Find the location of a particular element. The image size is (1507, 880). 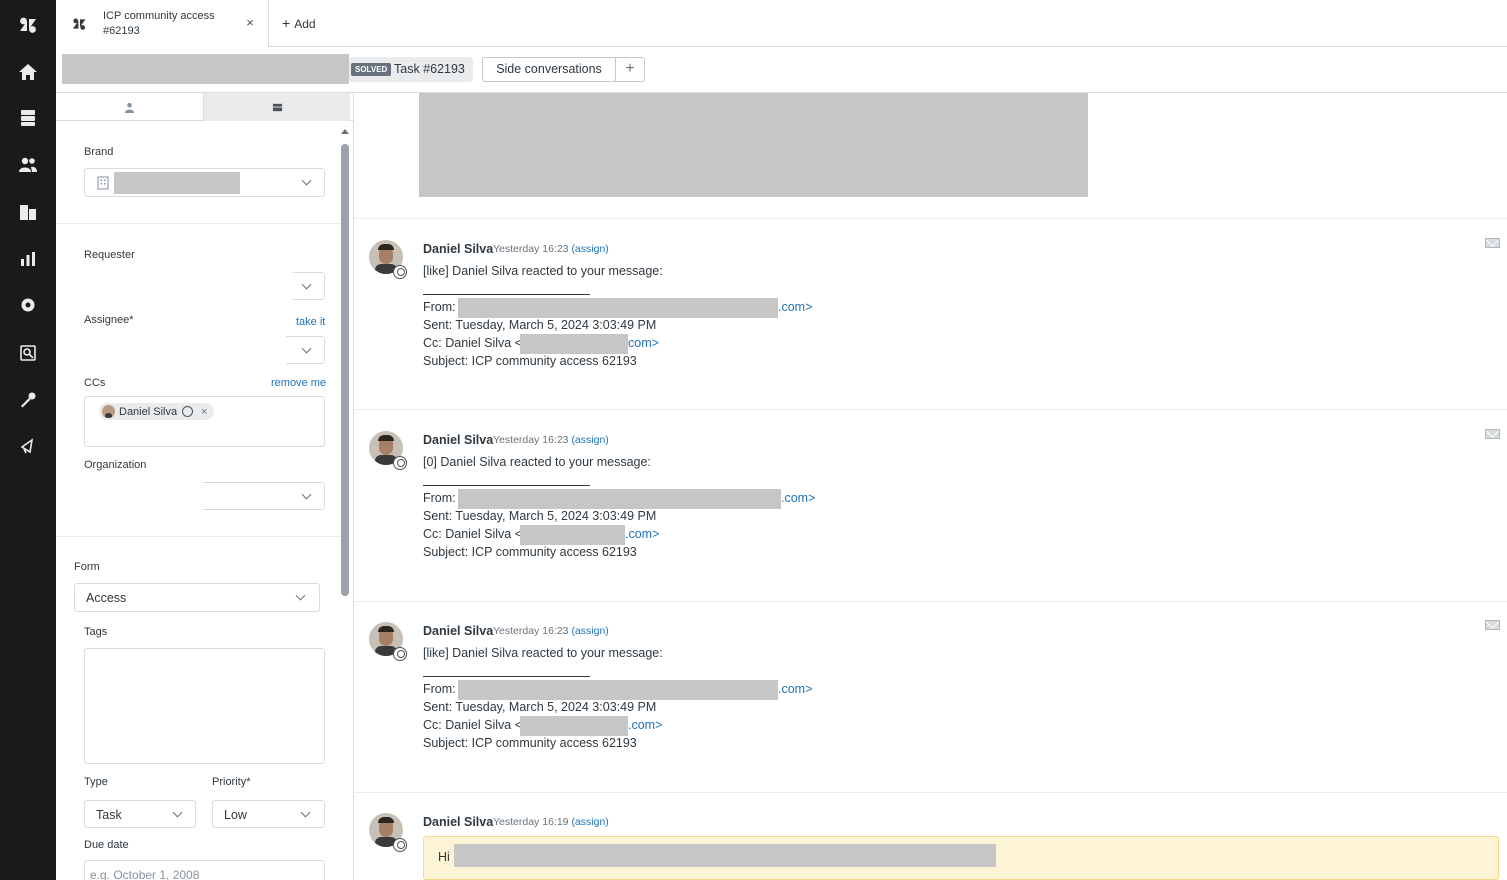

redacted-note-content is located at coordinates (725, 855).